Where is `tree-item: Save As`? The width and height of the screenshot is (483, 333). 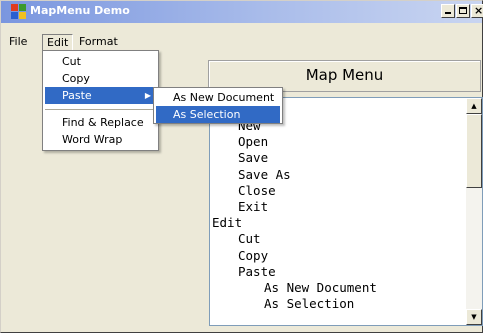 tree-item: Save As is located at coordinates (338, 175).